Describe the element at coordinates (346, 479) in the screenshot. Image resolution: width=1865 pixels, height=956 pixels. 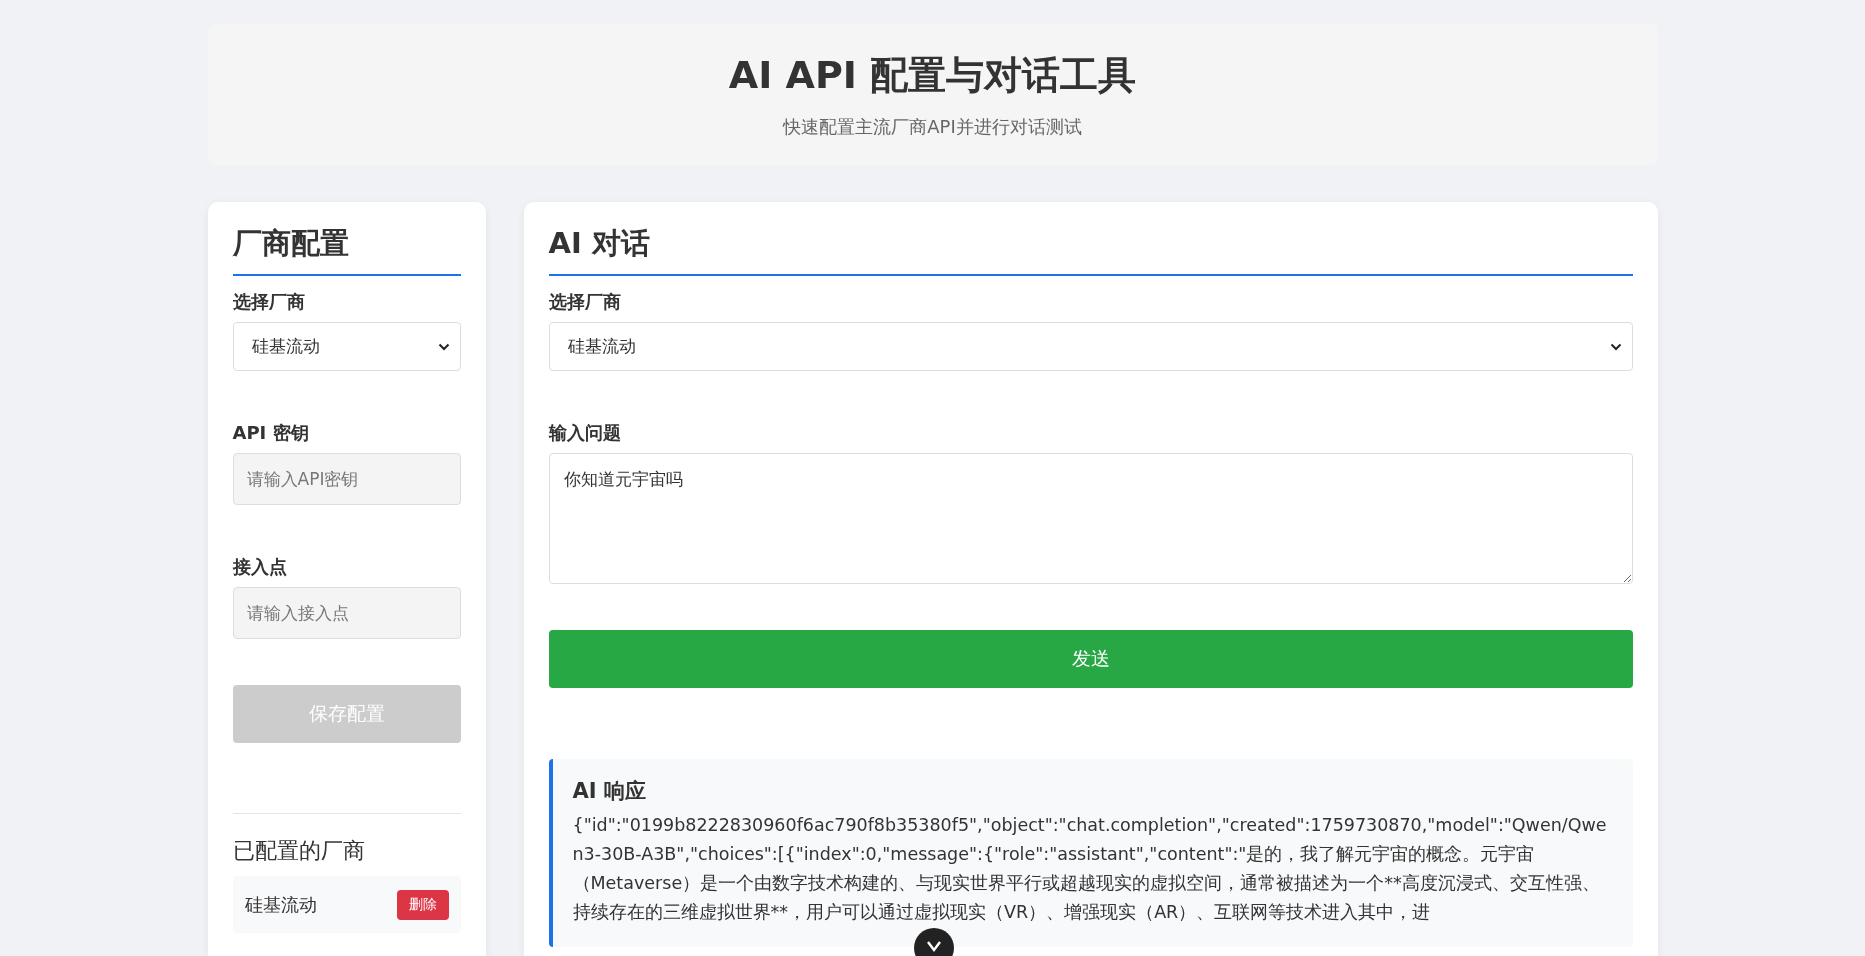
I see `api-key-field: 请输入API密钥` at that location.